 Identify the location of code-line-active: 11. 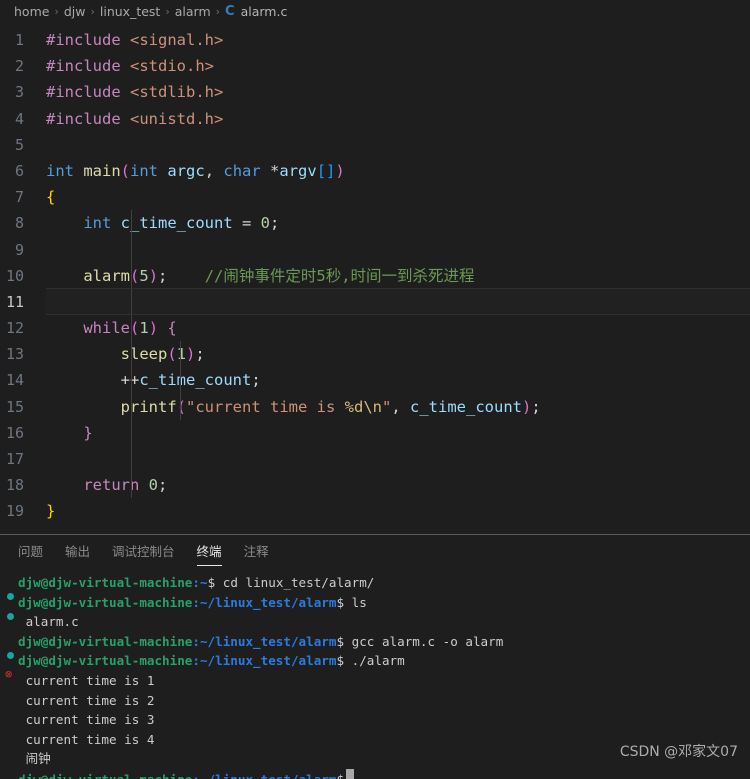
(375, 301).